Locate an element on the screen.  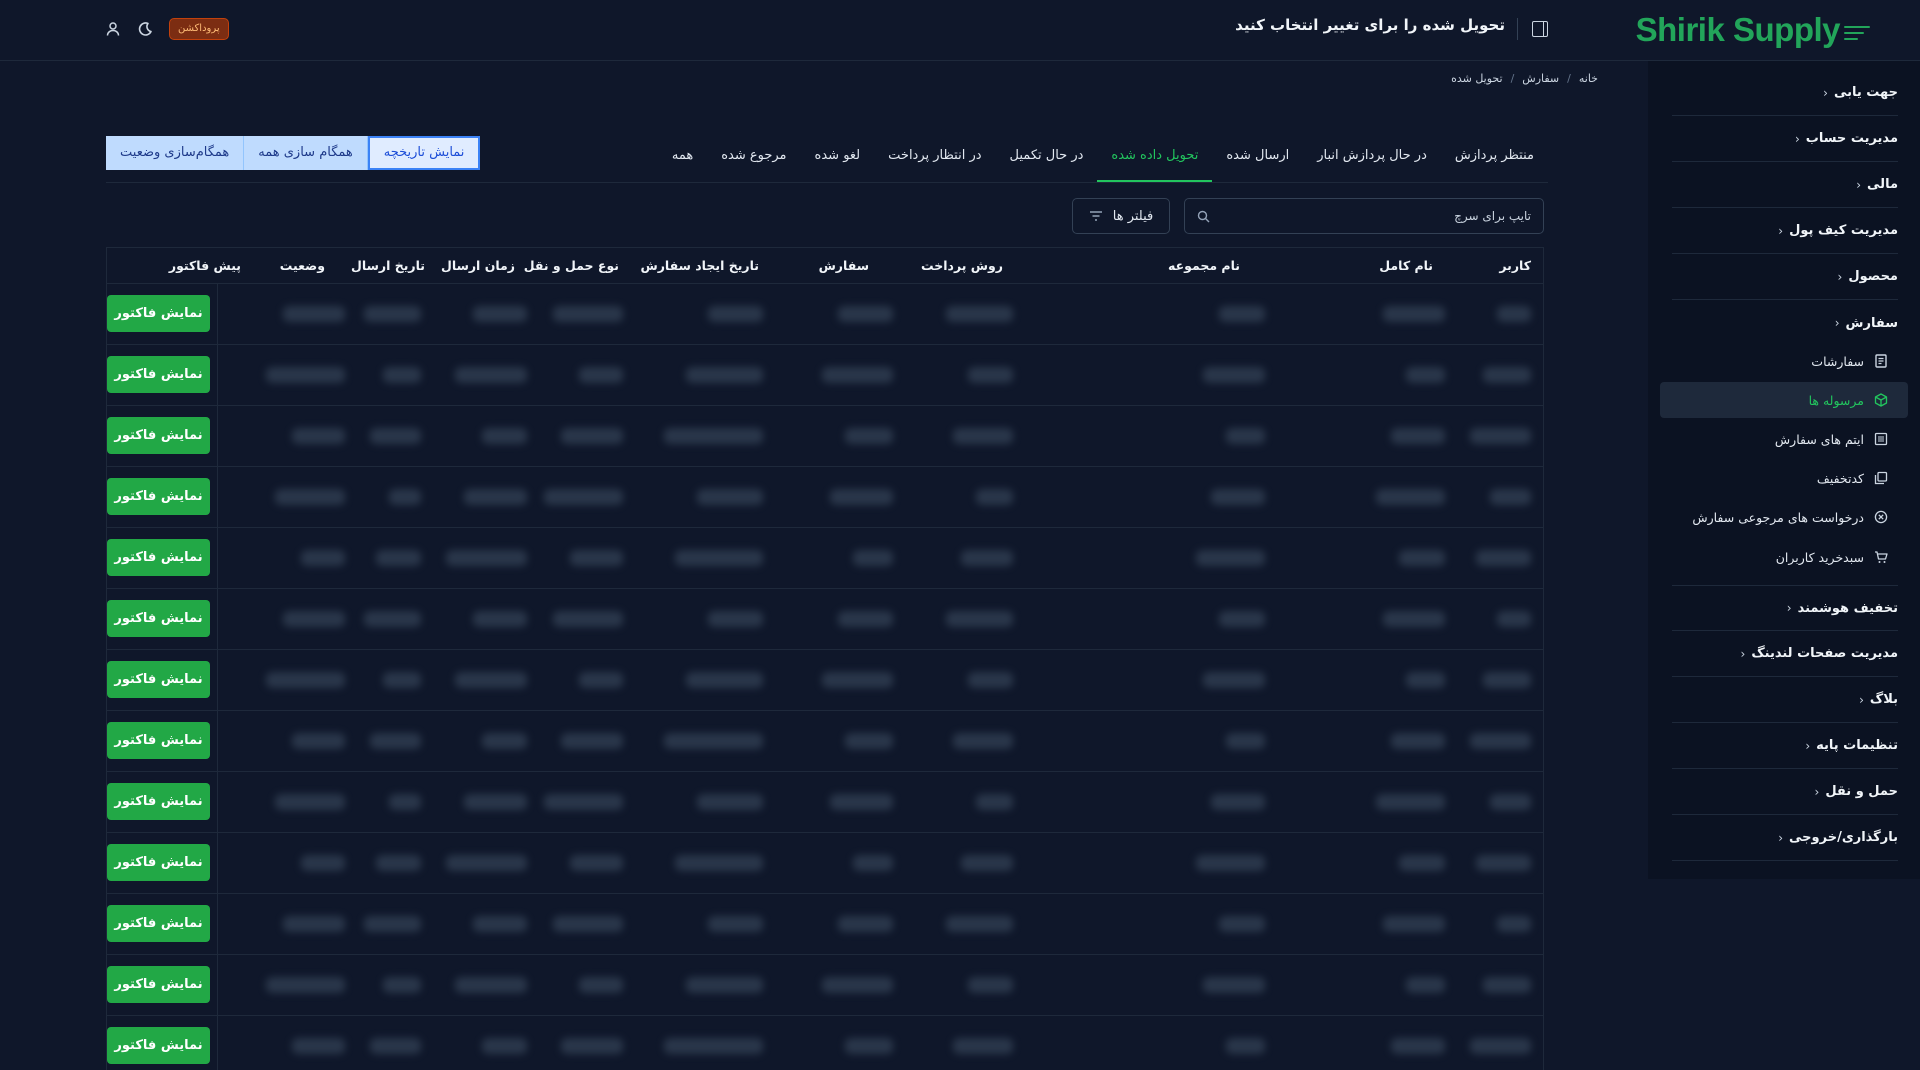
sidebar-group-landing-pages: مدیریت صفحات لندینگ ‹ is located at coordinates (1785, 654).